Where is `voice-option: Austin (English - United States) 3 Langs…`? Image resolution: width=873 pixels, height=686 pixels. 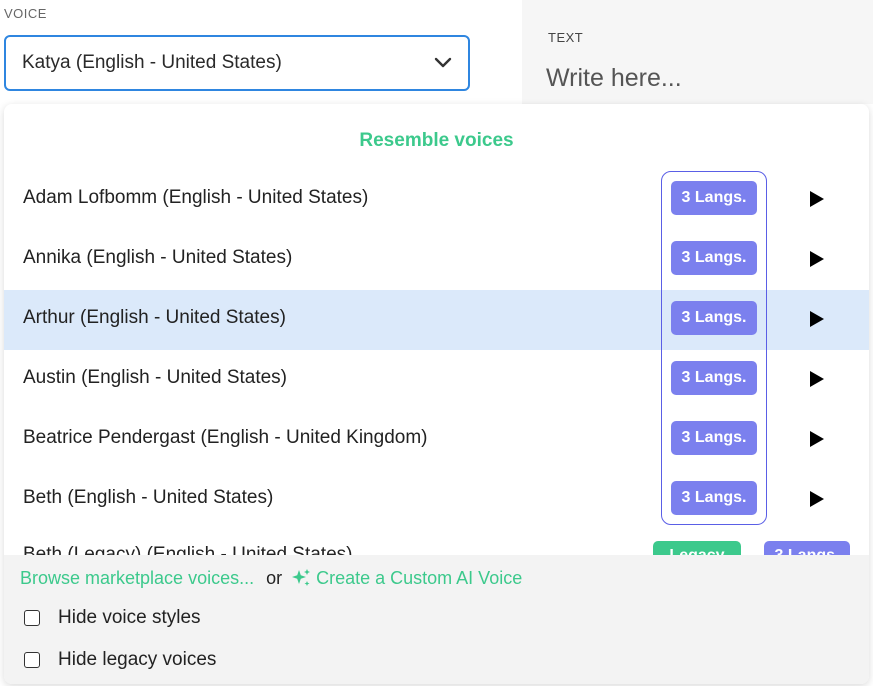
voice-option: Austin (English - United States) 3 Langs… is located at coordinates (436, 380).